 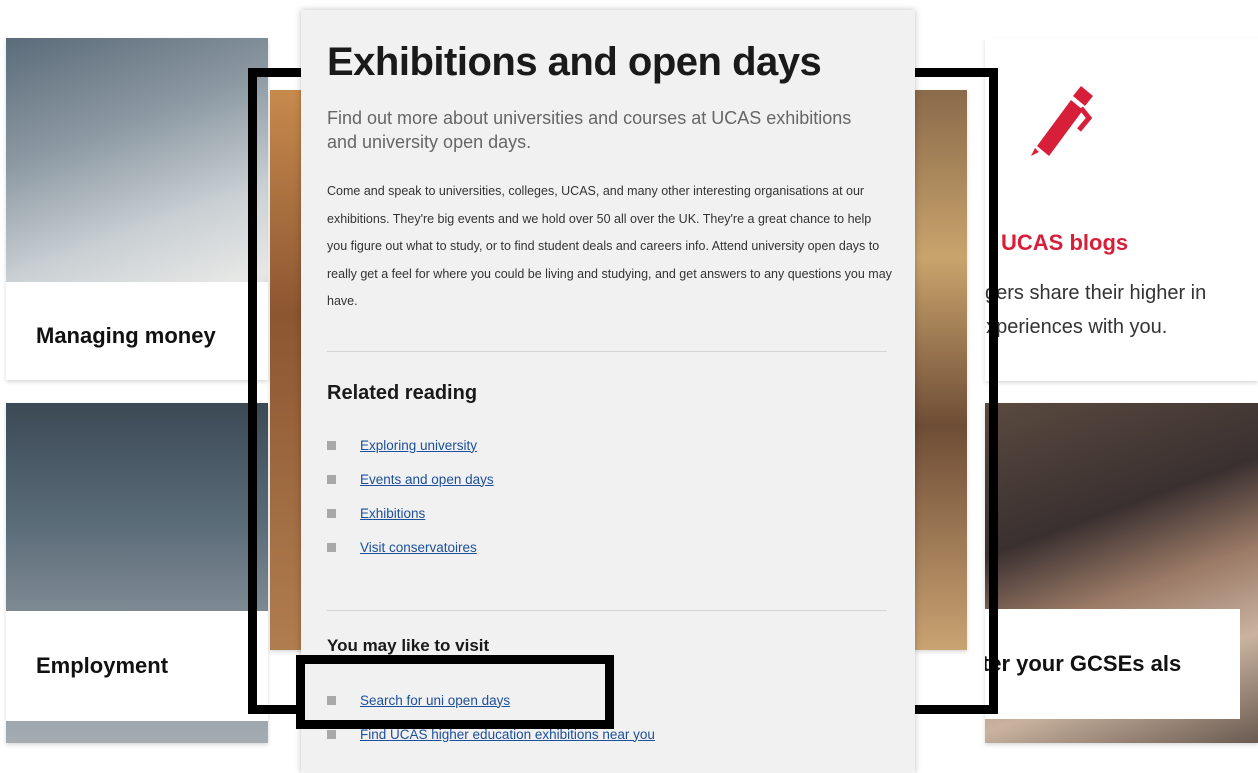 What do you see at coordinates (418, 547) in the screenshot?
I see `link-visit-conservatoires: Visit conservatoires` at bounding box center [418, 547].